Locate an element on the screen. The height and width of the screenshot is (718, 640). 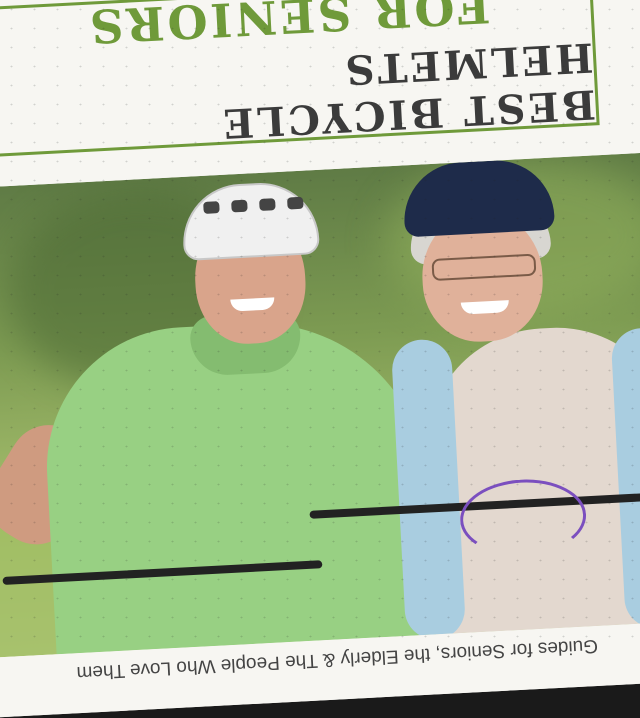
white-helmet is located at coordinates (250, 220).